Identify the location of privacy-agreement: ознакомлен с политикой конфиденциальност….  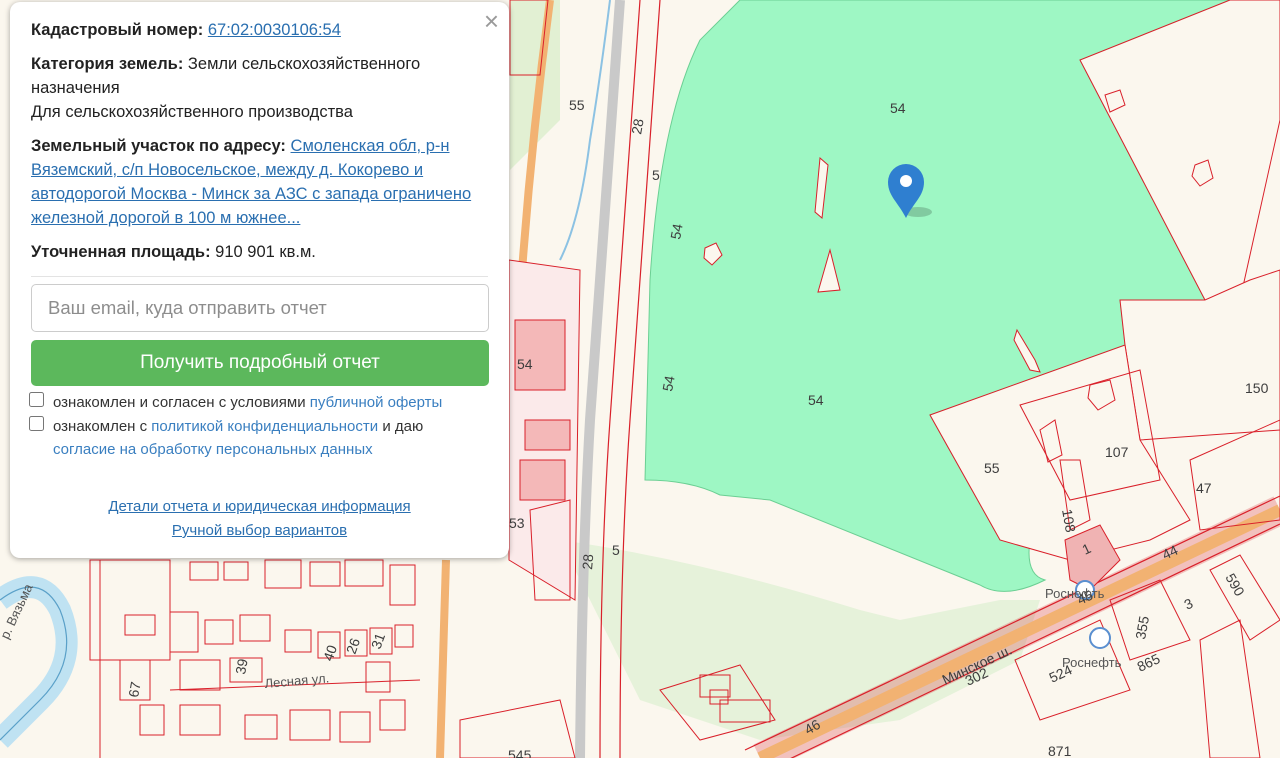
(258, 438).